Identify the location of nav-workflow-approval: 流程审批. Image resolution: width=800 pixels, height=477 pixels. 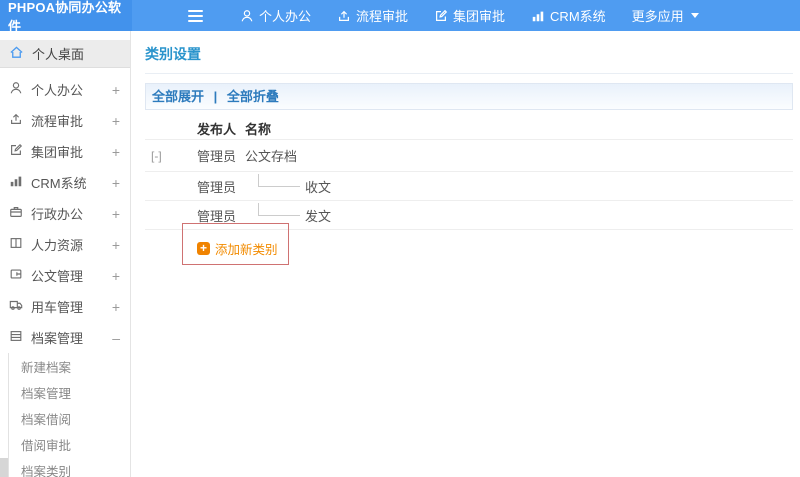
(372, 15).